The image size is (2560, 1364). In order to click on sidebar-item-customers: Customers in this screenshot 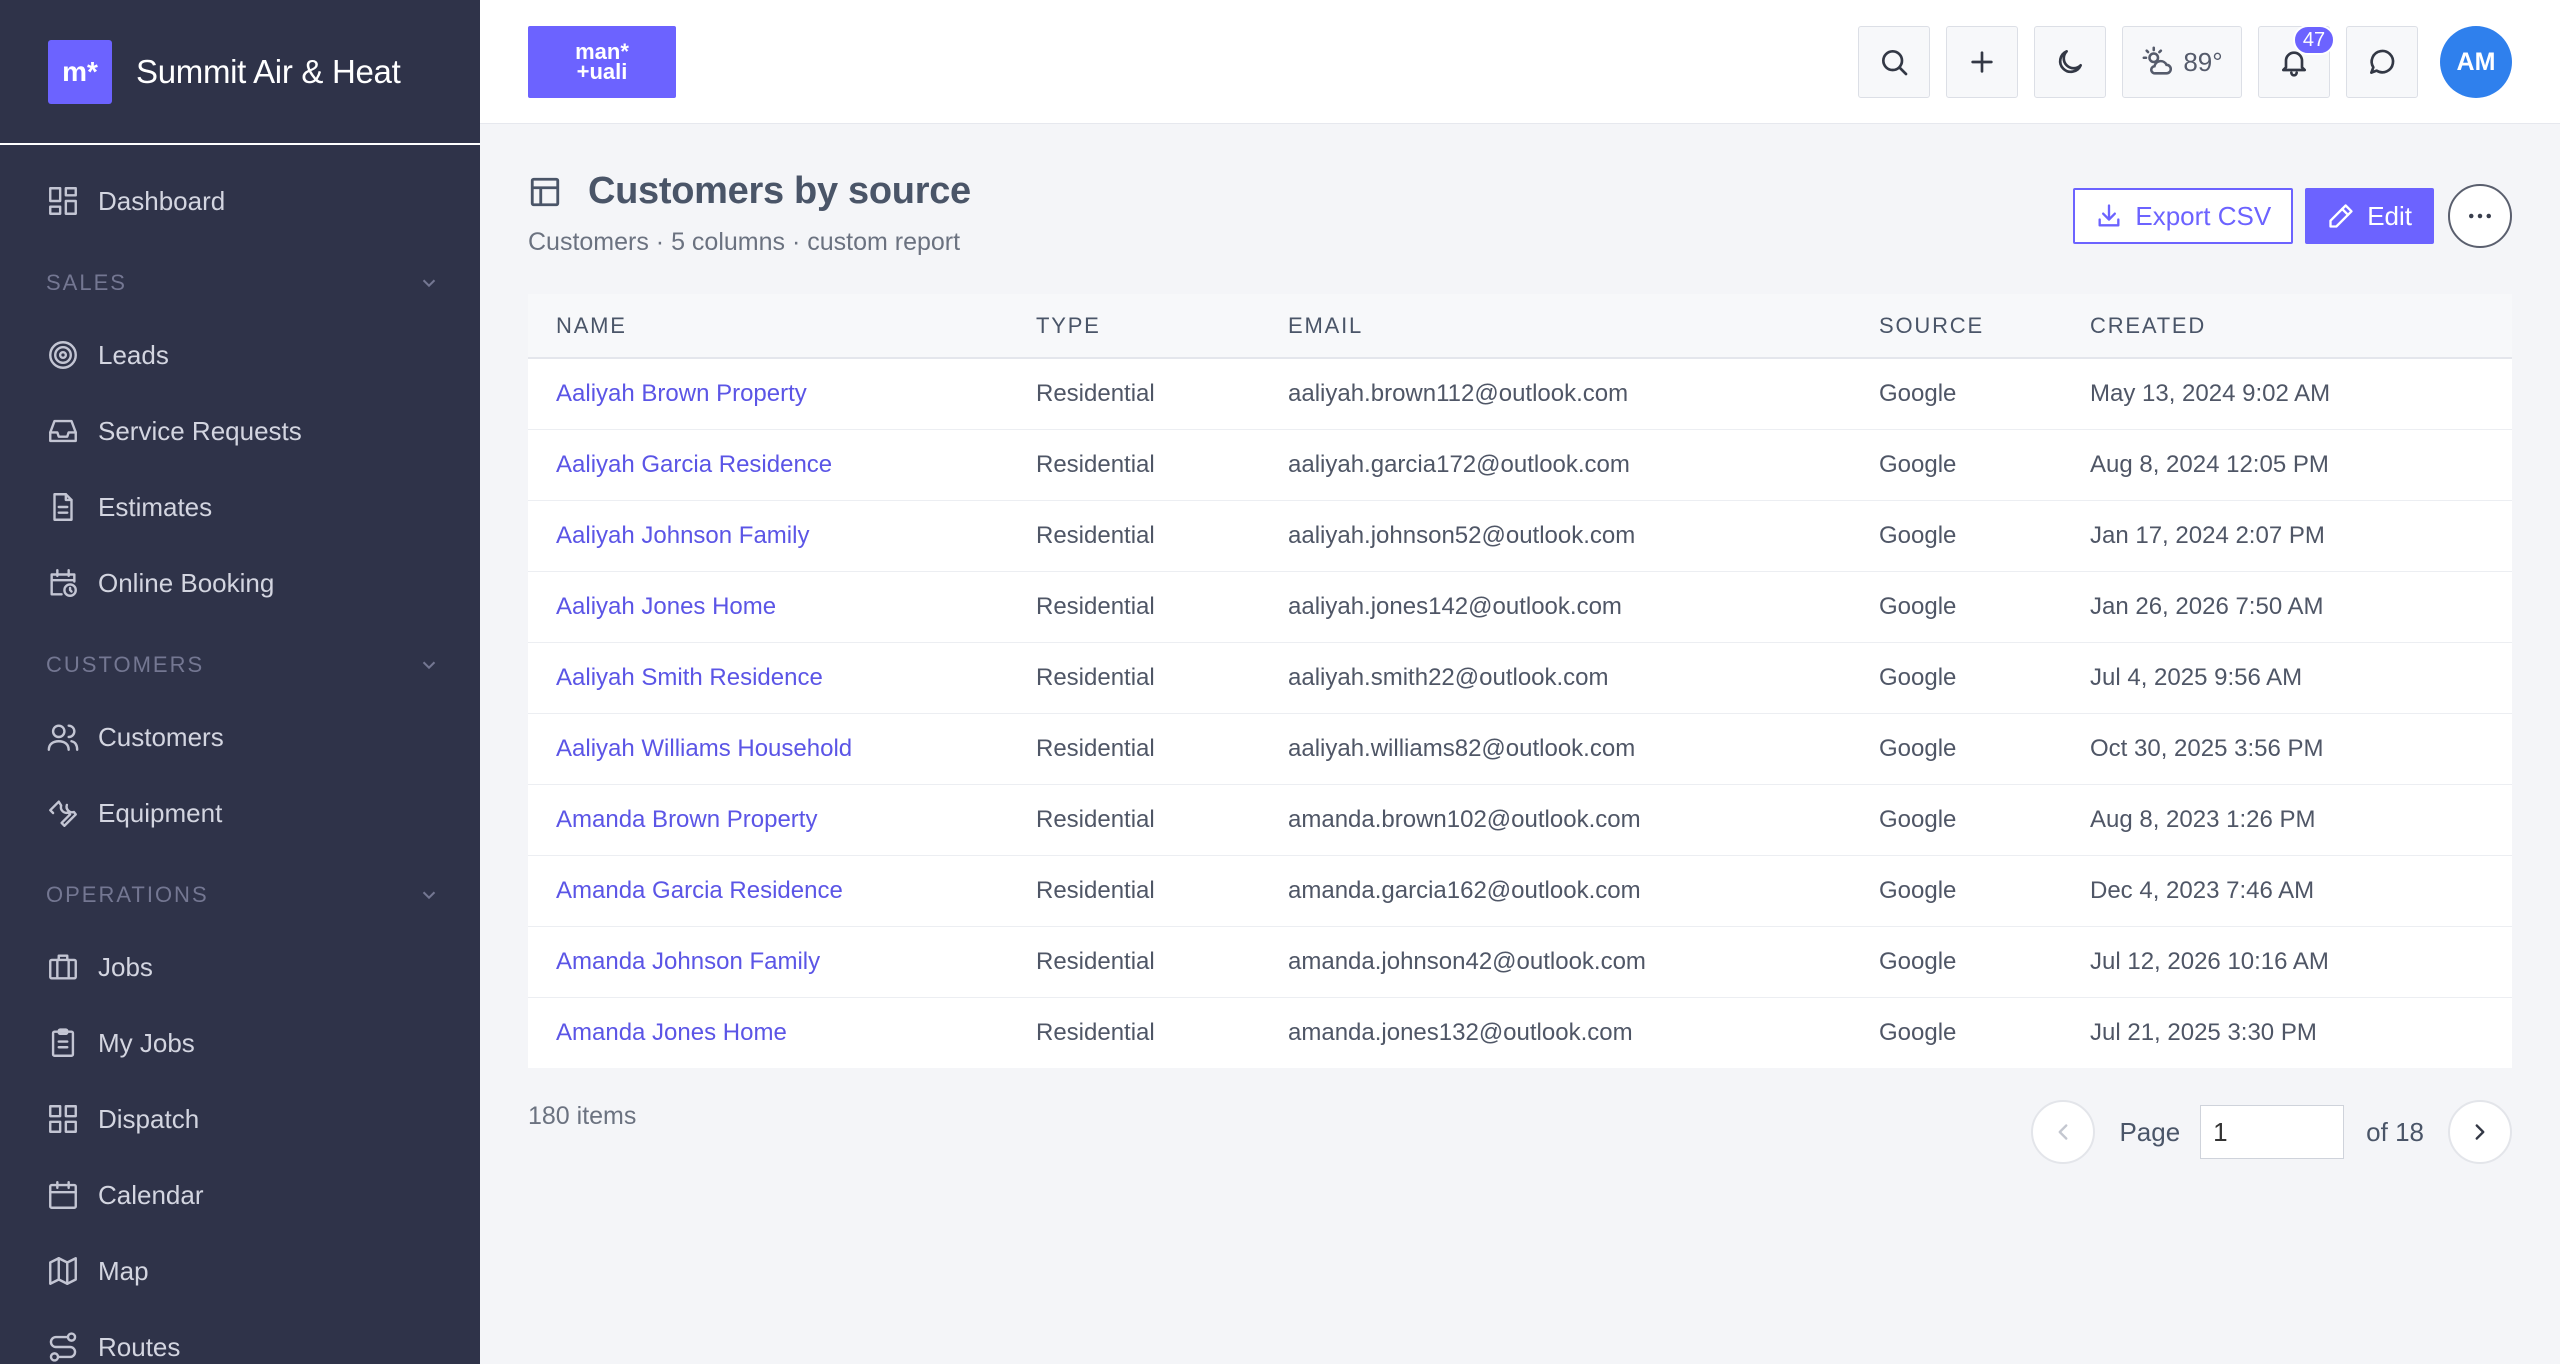, I will do `click(240, 737)`.